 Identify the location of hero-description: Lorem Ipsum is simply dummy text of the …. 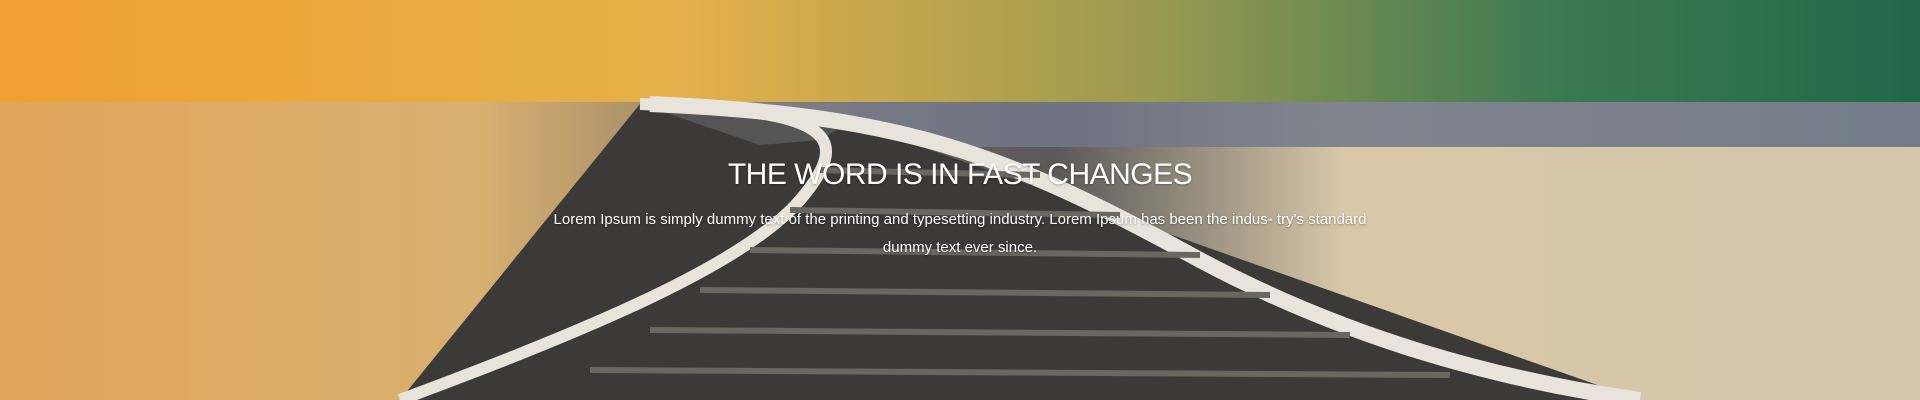
(960, 233).